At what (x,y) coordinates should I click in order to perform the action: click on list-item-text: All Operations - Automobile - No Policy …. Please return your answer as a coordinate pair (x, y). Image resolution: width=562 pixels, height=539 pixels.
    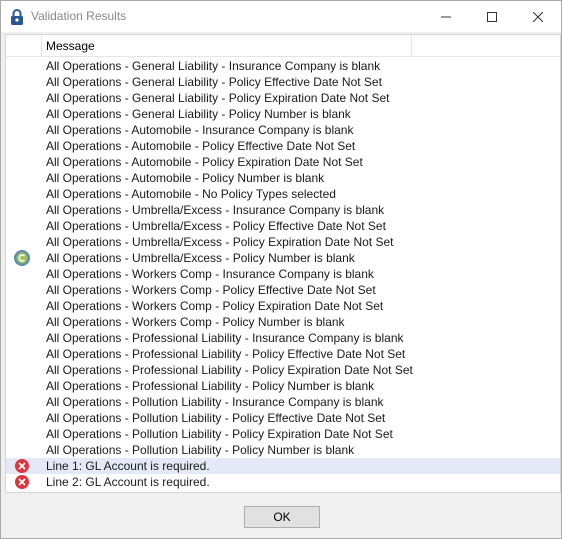
    Looking at the image, I should click on (191, 194).